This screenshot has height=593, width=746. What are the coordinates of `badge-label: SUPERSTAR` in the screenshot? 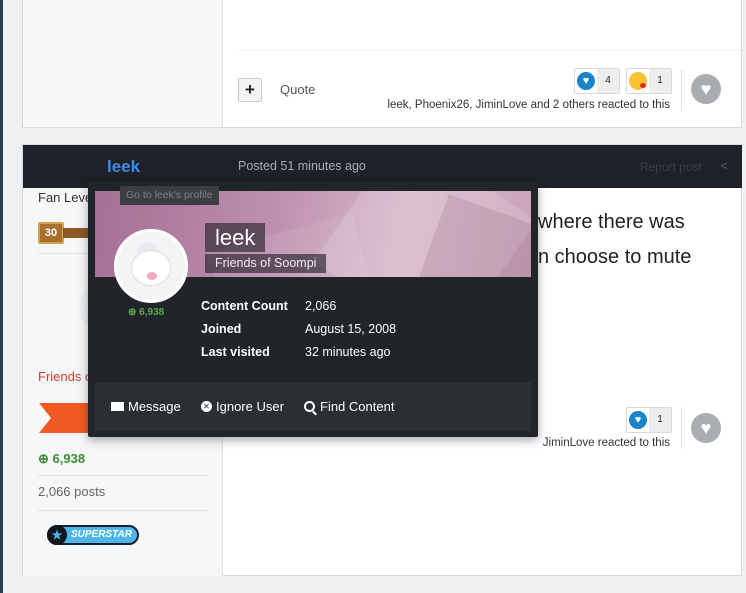 It's located at (101, 534).